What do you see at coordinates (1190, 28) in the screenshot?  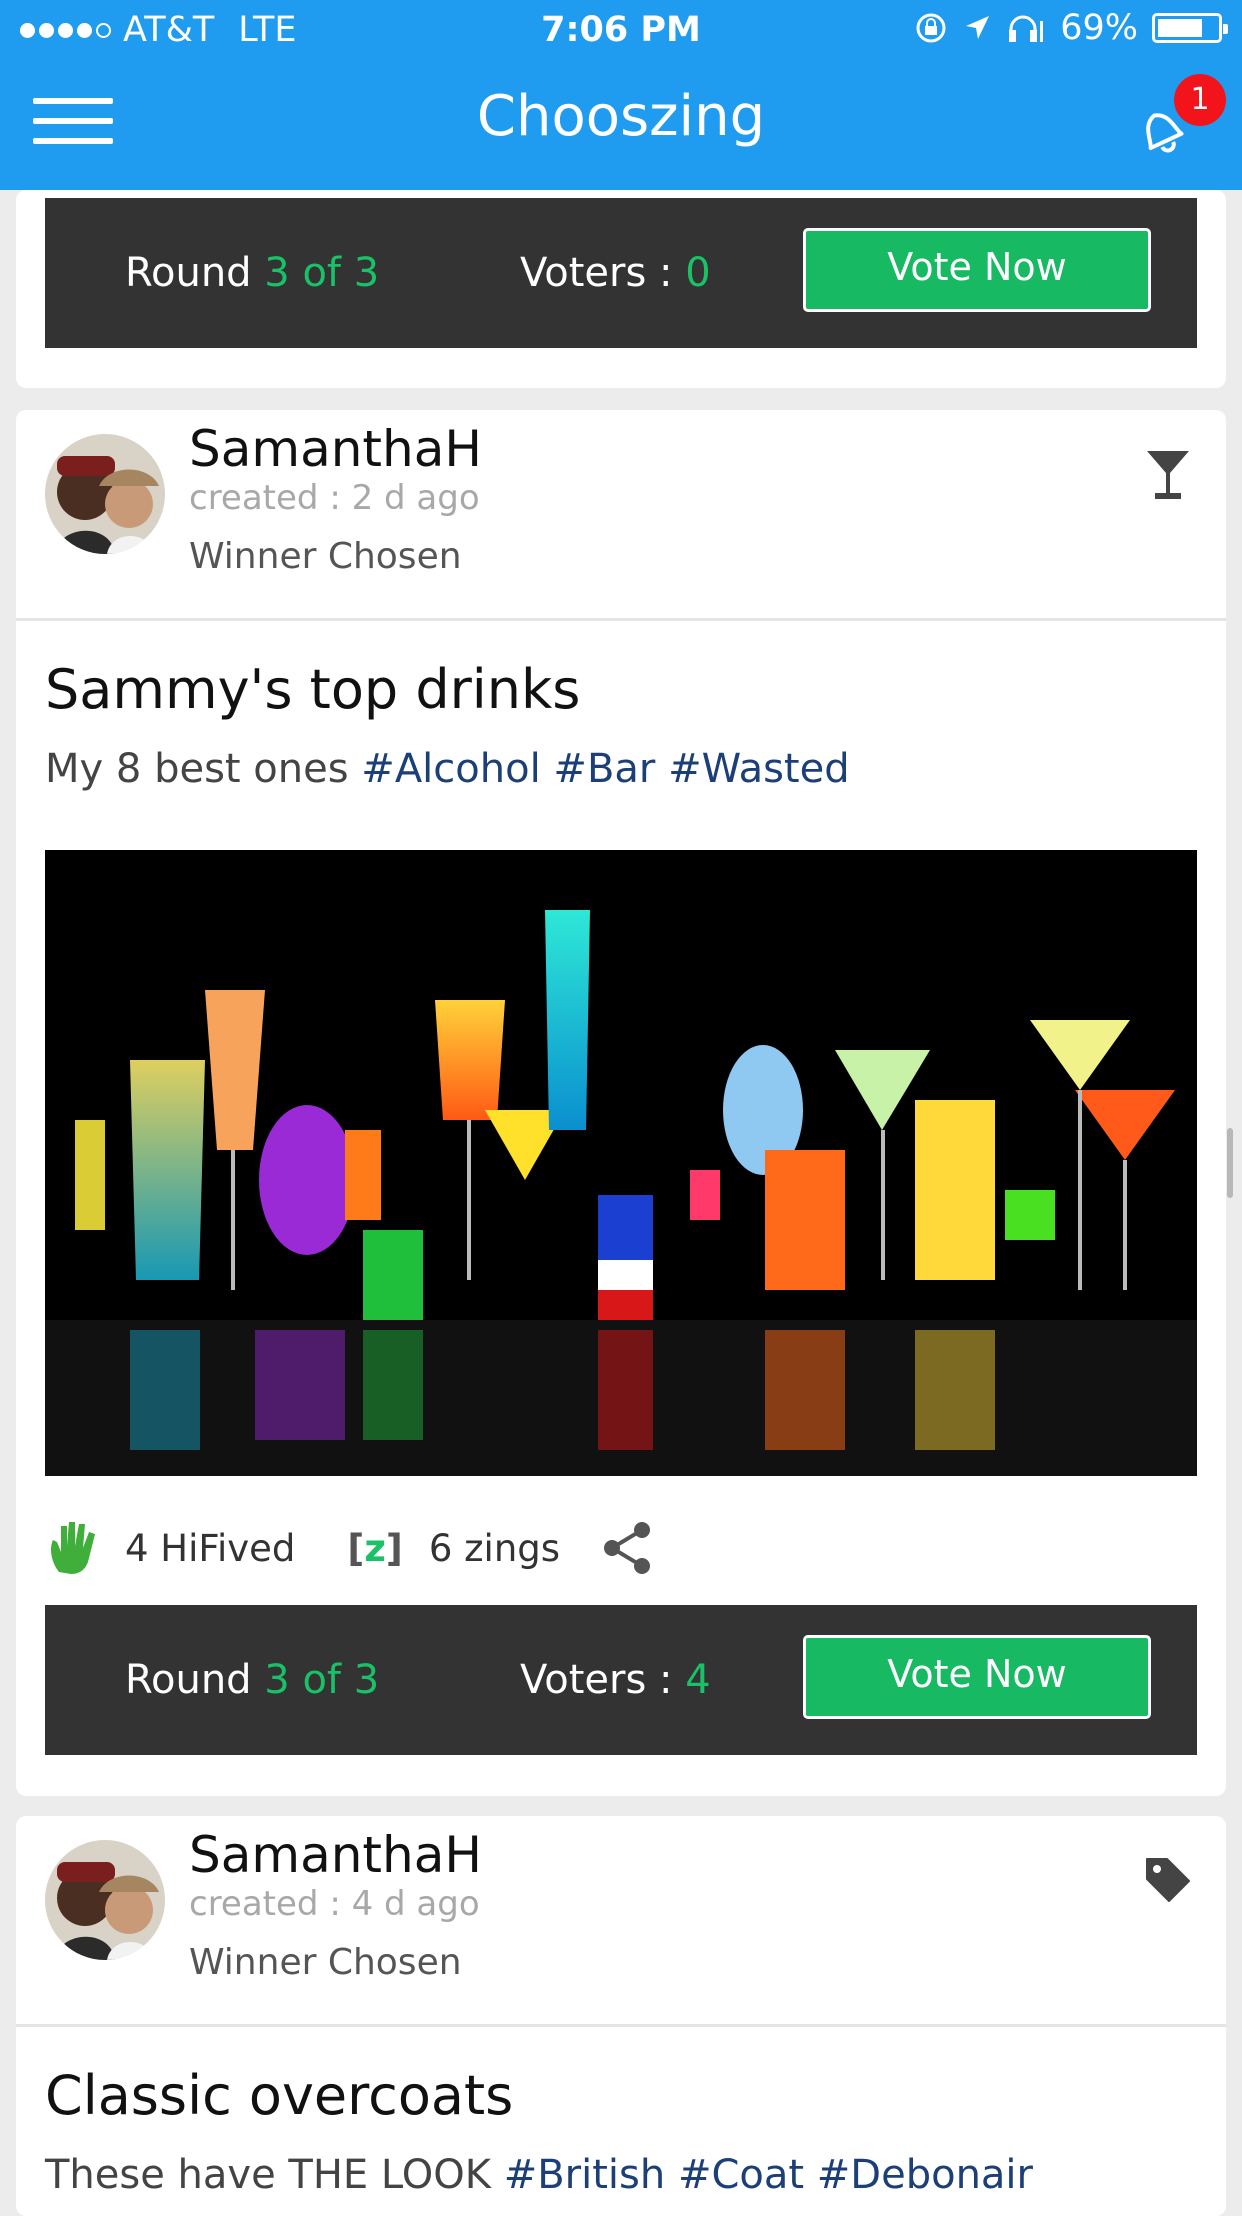 I see `battery-icon` at bounding box center [1190, 28].